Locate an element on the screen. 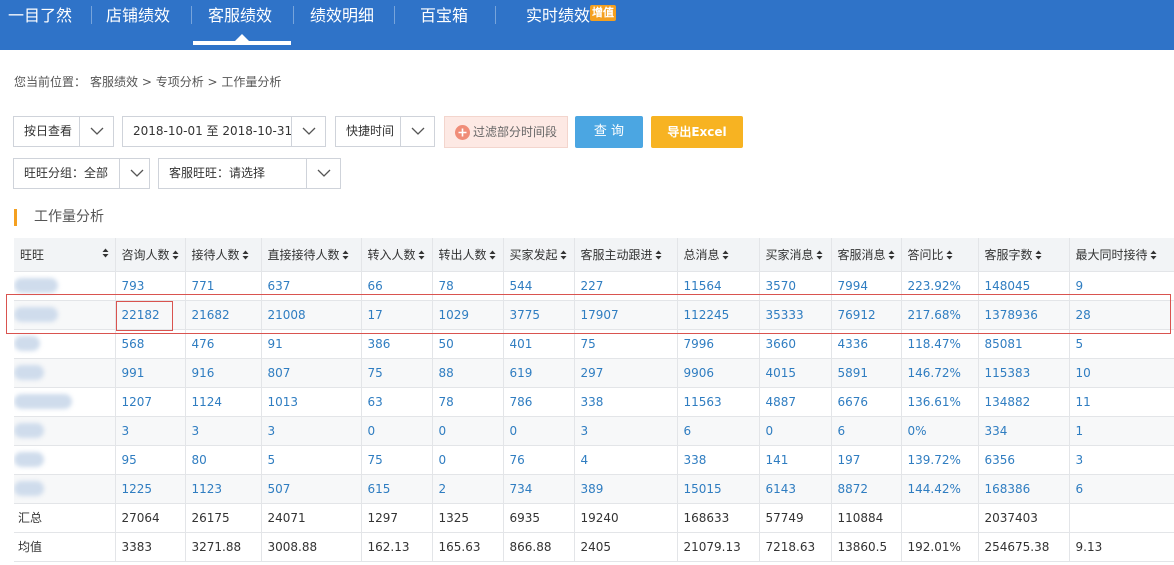 The width and height of the screenshot is (1174, 565). table-cell: 11563 is located at coordinates (718, 402).